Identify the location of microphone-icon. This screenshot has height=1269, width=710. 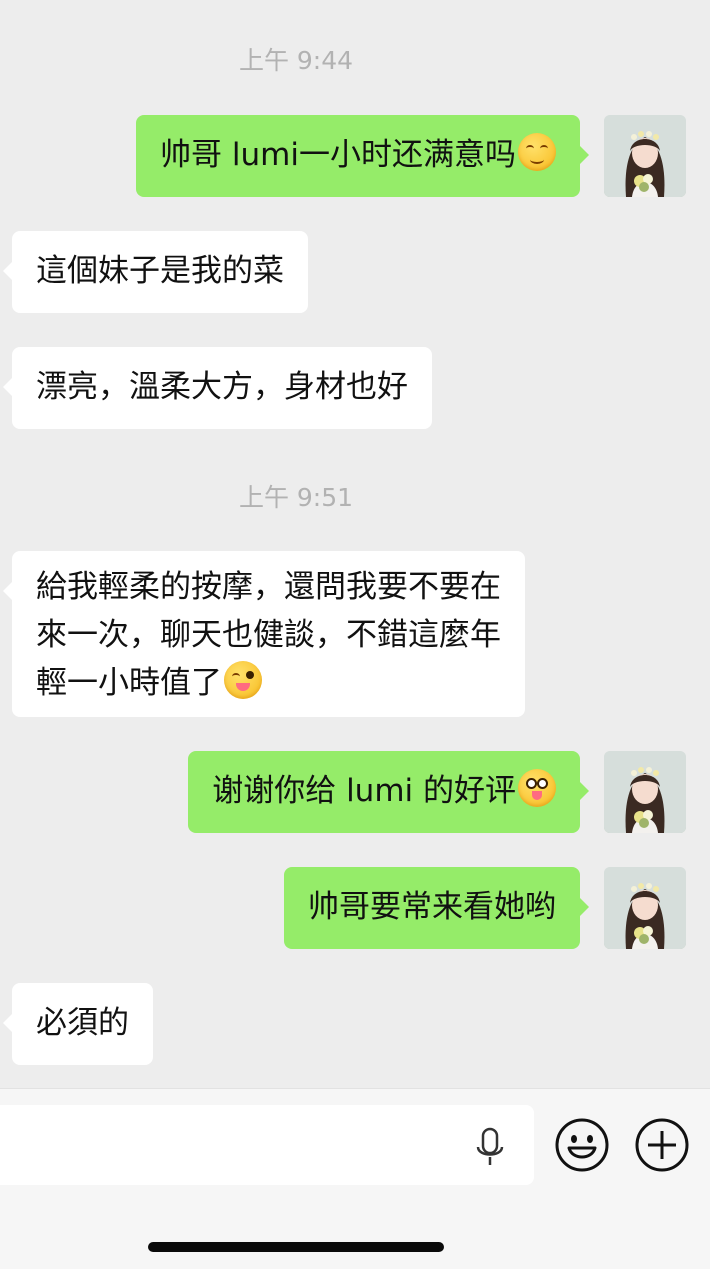
(490, 1147).